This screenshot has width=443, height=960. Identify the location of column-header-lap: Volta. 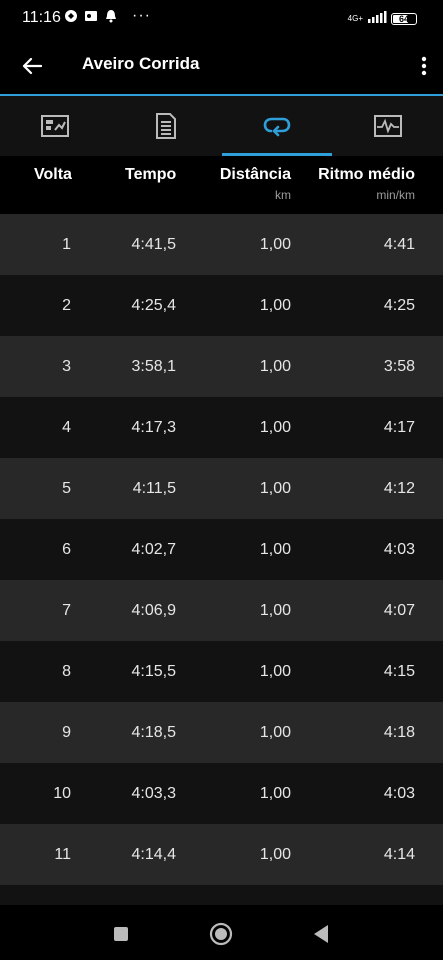
(53, 174).